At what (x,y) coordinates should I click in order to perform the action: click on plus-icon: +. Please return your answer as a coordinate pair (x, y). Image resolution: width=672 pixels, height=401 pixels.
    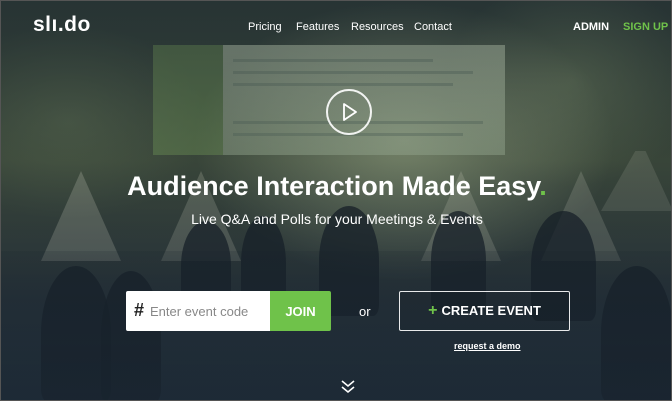
    Looking at the image, I should click on (433, 310).